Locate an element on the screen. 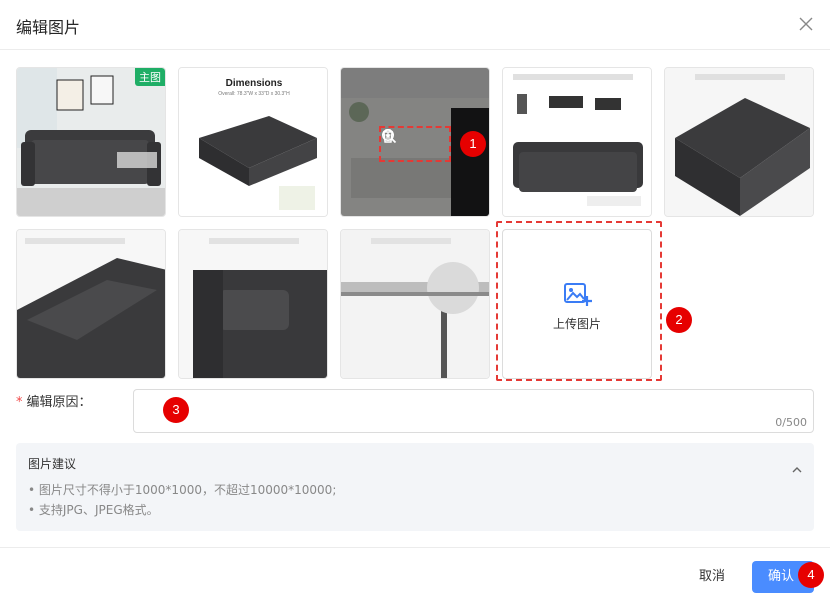 The image size is (830, 604). annotation-marker-2: 2 is located at coordinates (679, 320).